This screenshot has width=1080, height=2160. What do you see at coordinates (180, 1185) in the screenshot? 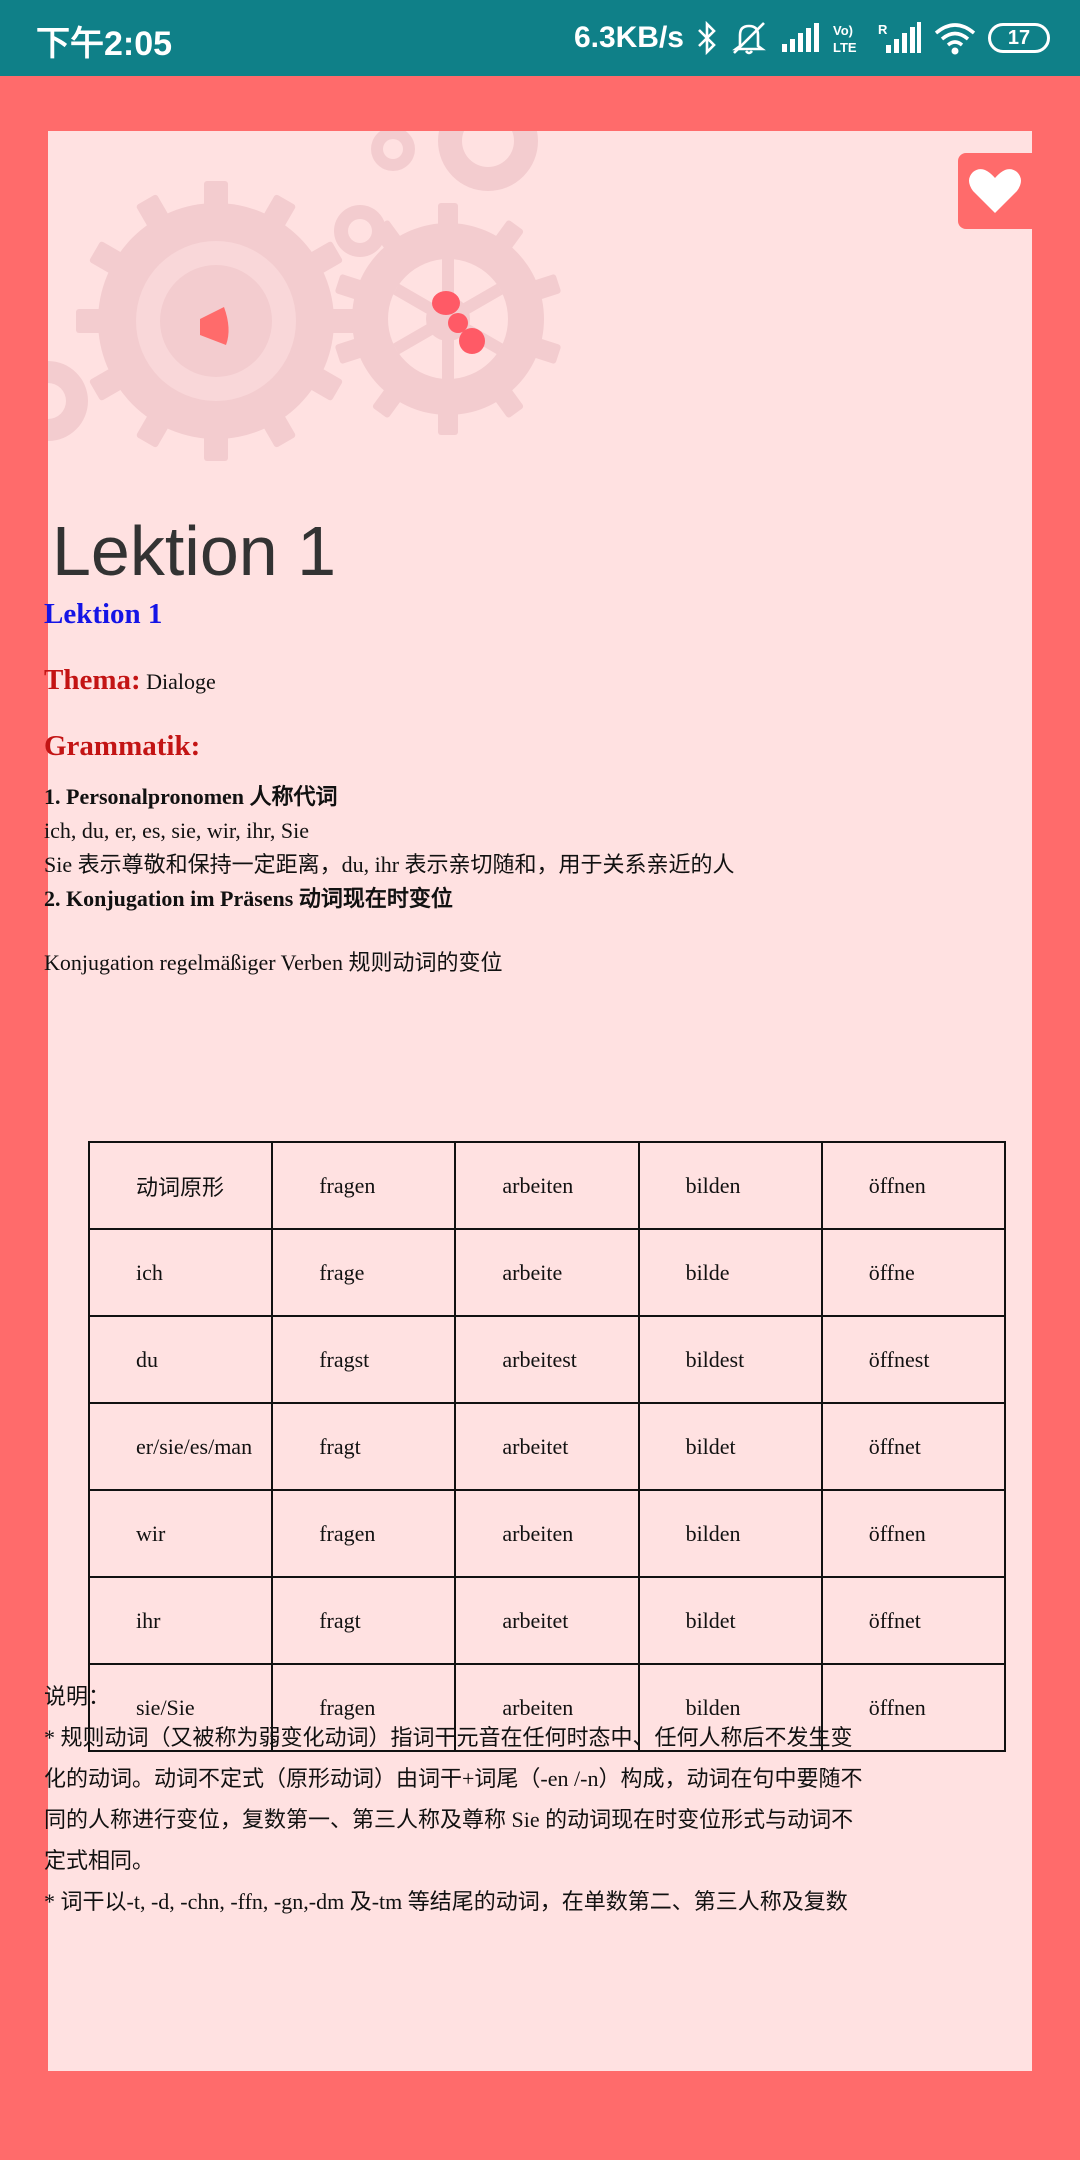
I see `table-cell: 动词原形` at bounding box center [180, 1185].